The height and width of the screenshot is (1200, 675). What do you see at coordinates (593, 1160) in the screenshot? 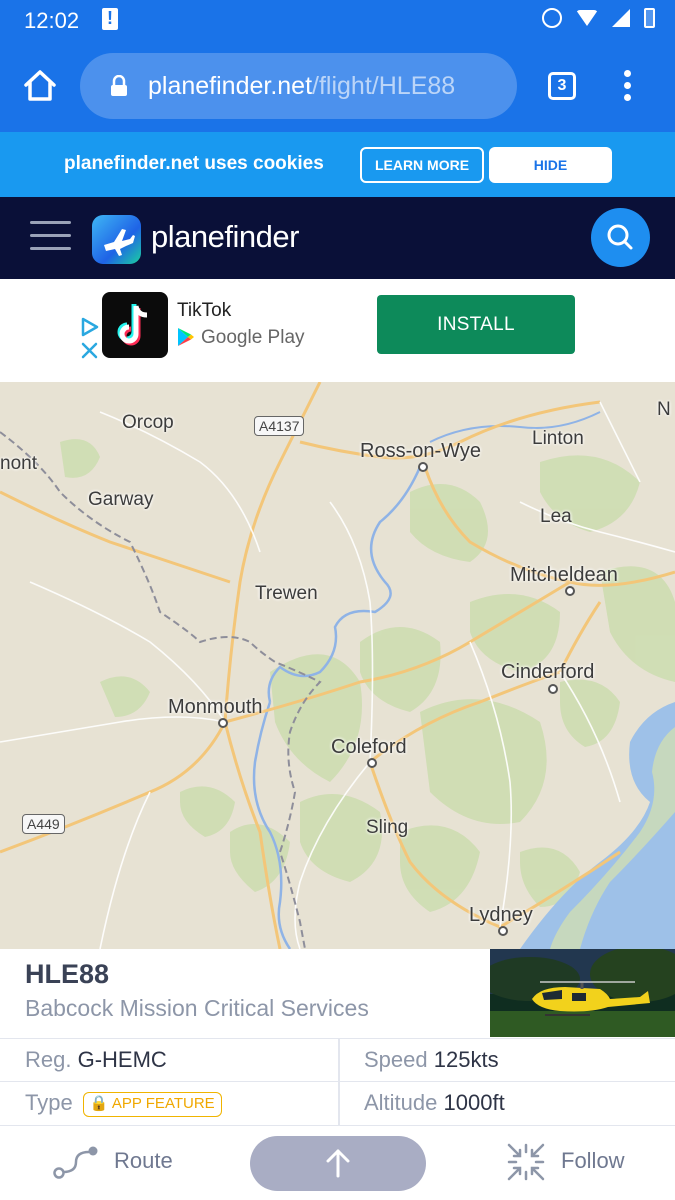
I see `follow-label: Follow` at bounding box center [593, 1160].